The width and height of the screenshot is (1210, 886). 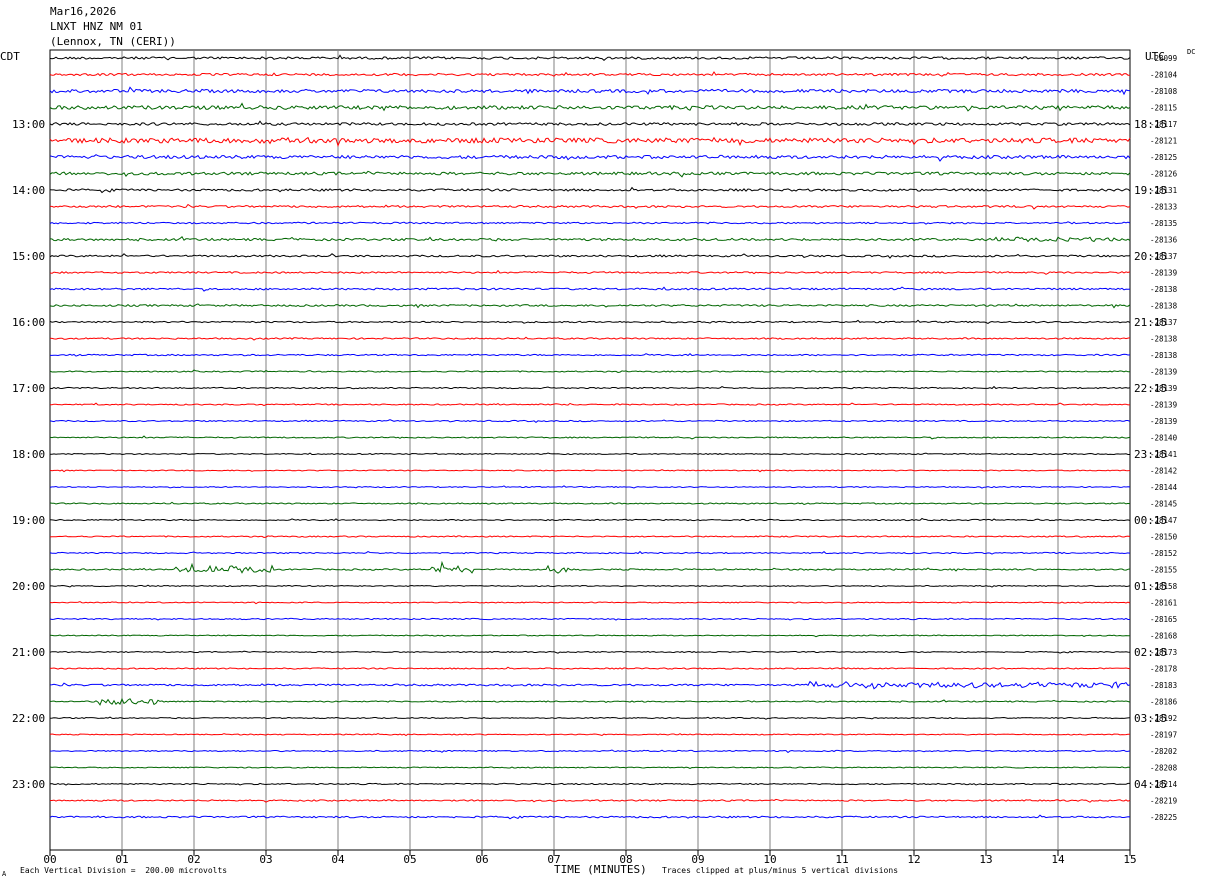 I want to click on x-tick-label: 09, so click(x=697, y=859).